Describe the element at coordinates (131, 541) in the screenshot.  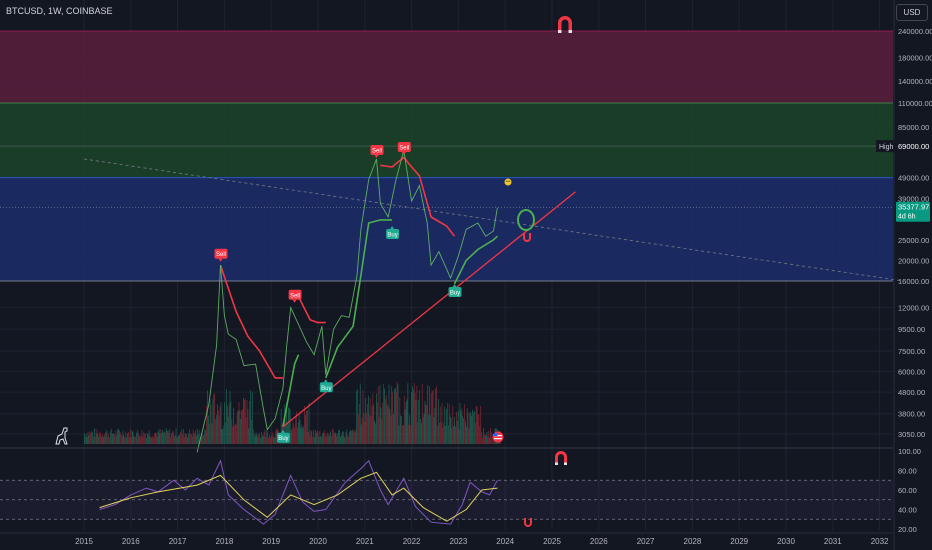
I see `x-tick-label: 2016` at that location.